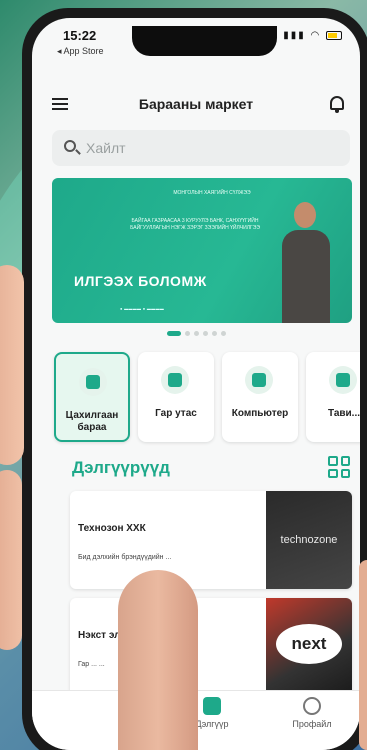 The width and height of the screenshot is (367, 750). I want to click on tab-profile: Профайл, so click(312, 713).